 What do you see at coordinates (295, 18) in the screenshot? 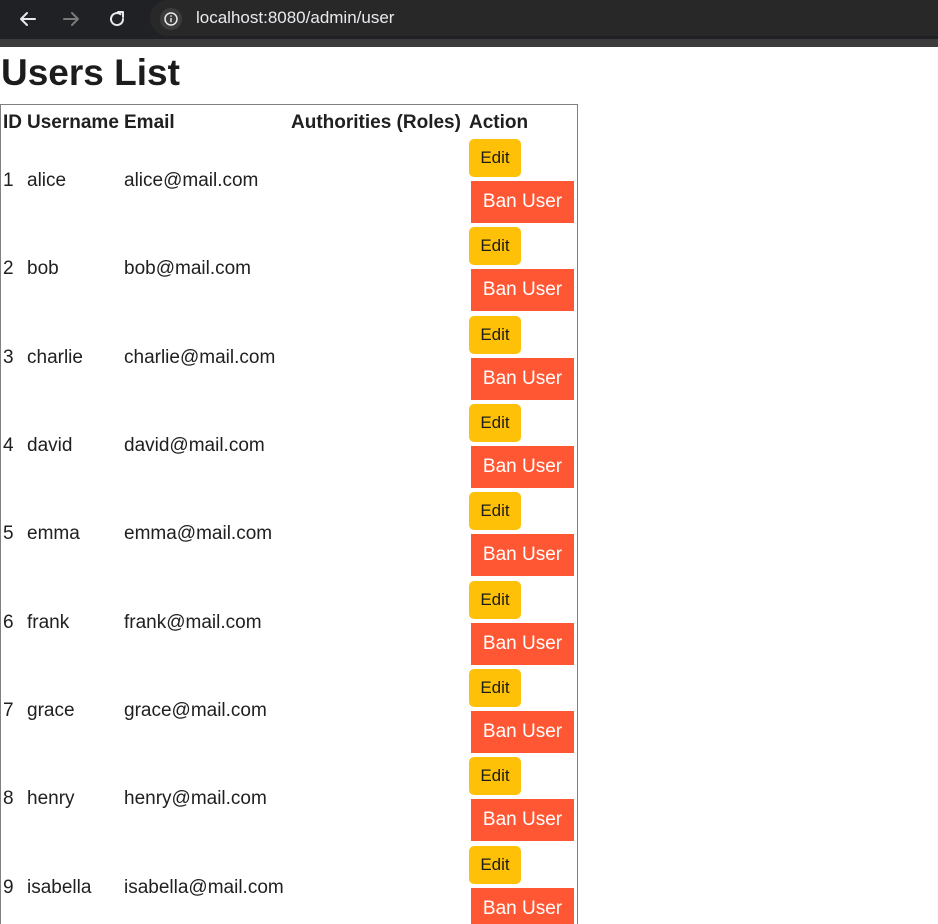
I see `url-text: localhost:8080/admin/user` at bounding box center [295, 18].